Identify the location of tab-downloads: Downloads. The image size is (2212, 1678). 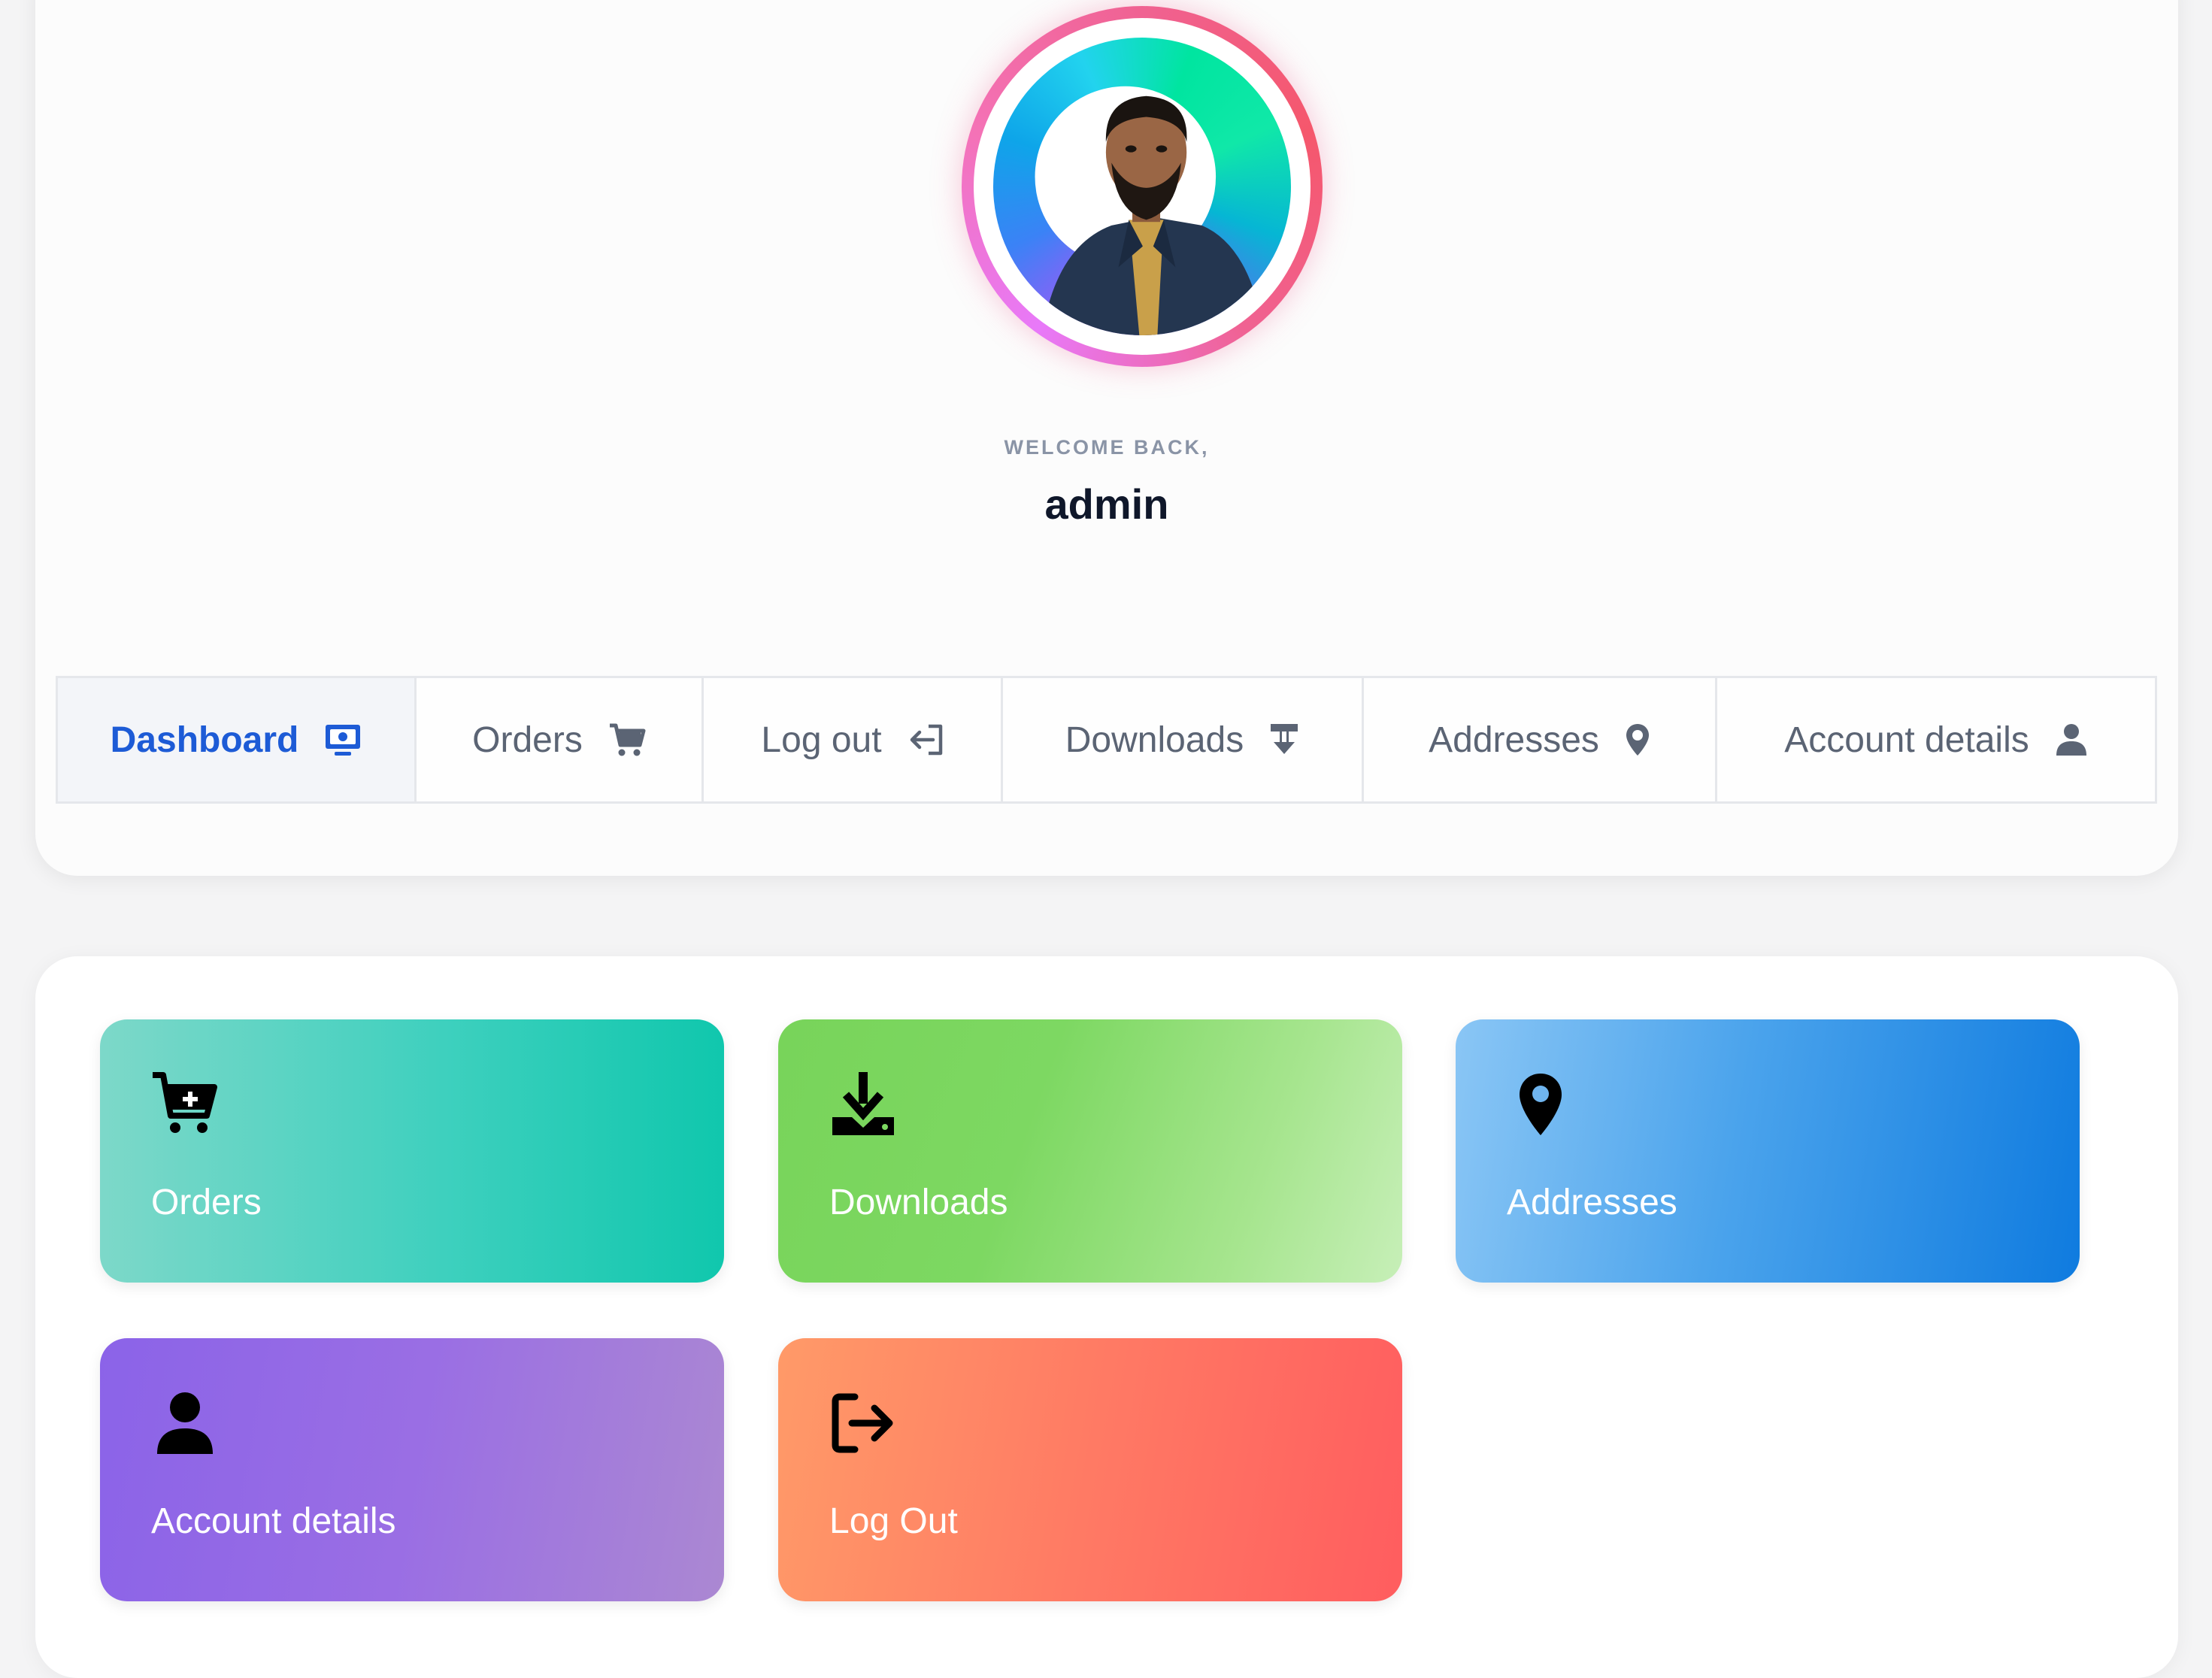
(1184, 739).